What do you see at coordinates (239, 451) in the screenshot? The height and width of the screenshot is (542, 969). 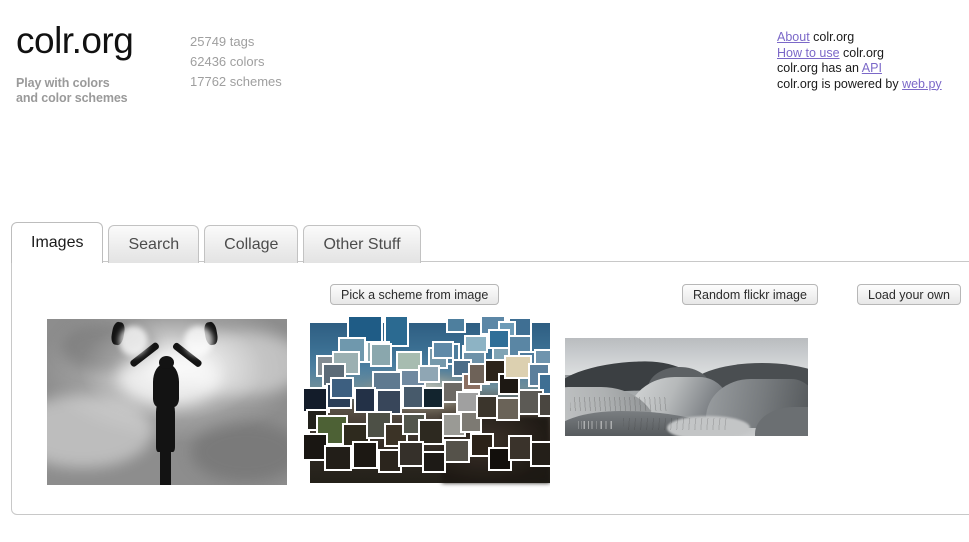 I see `cloud-shape` at bounding box center [239, 451].